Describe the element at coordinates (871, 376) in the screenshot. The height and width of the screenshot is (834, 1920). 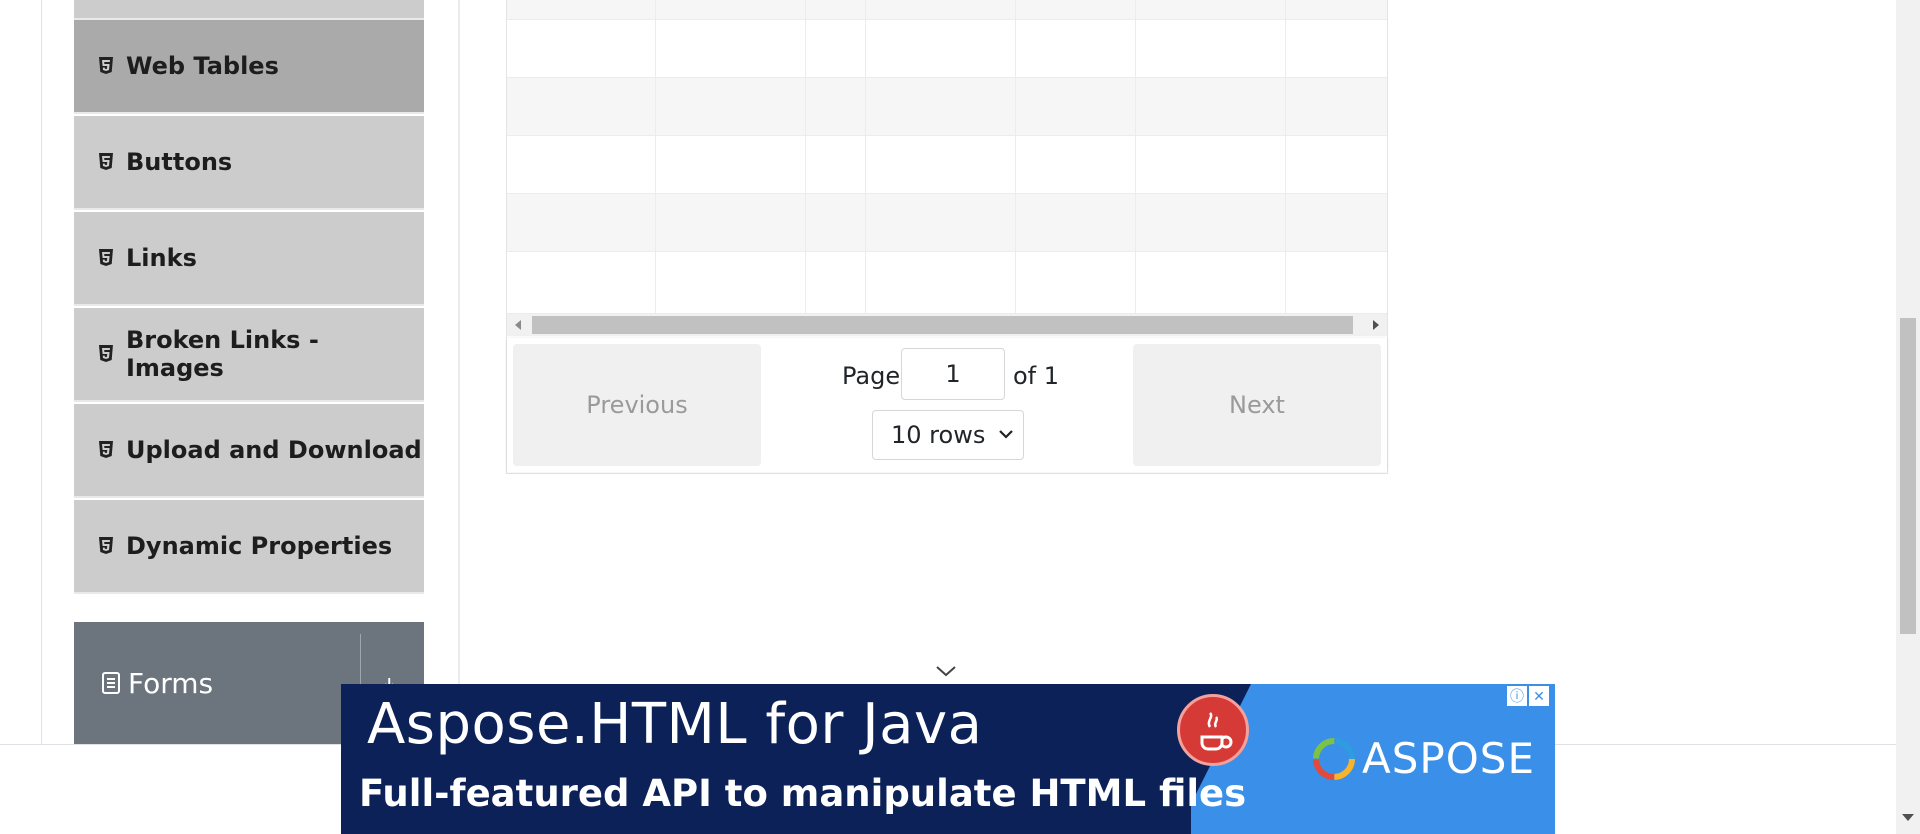
I see `page-label: Page` at that location.